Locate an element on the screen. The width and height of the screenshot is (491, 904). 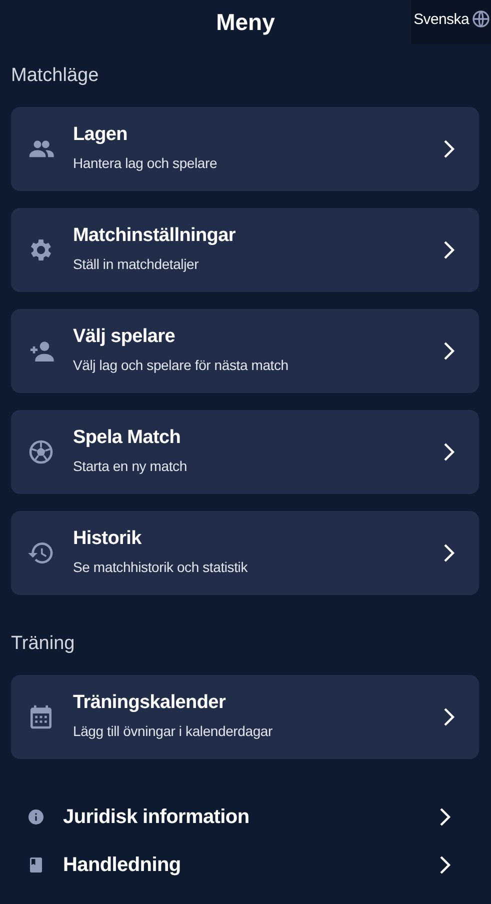
menu-card: Träningskalender Lägg till övningar i kalenderdagar is located at coordinates (245, 717).